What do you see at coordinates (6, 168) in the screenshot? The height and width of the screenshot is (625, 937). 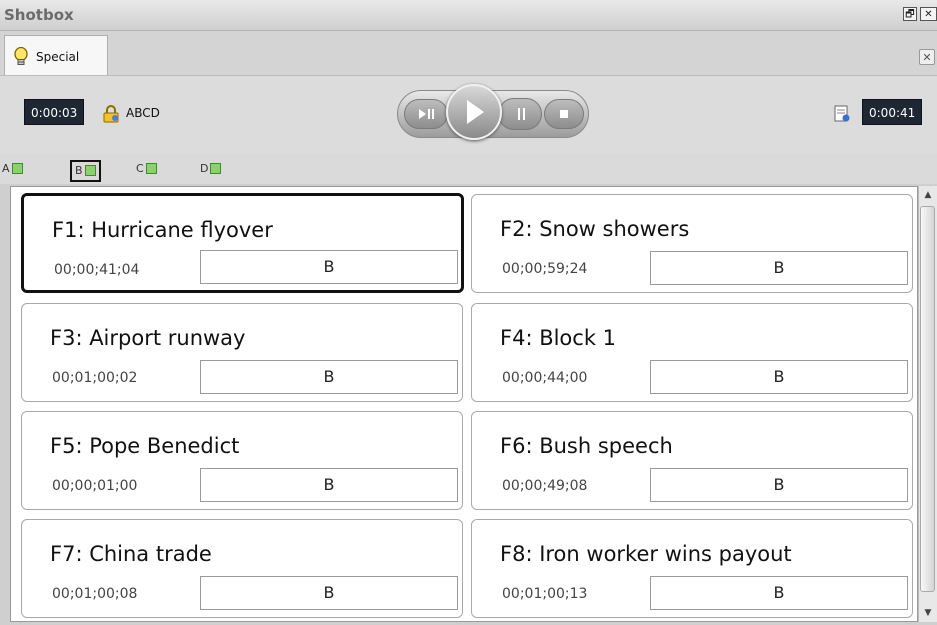 I see `layer-label: A` at bounding box center [6, 168].